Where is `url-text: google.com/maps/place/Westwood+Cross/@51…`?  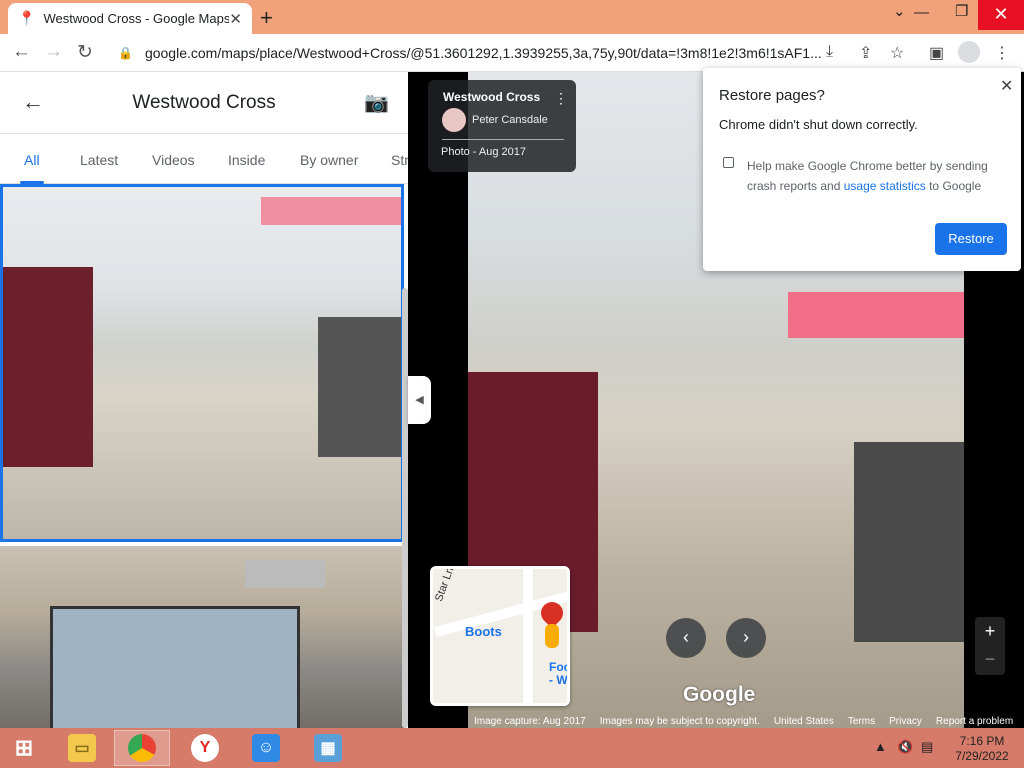
url-text: google.com/maps/place/Westwood+Cross/@51… is located at coordinates (483, 53).